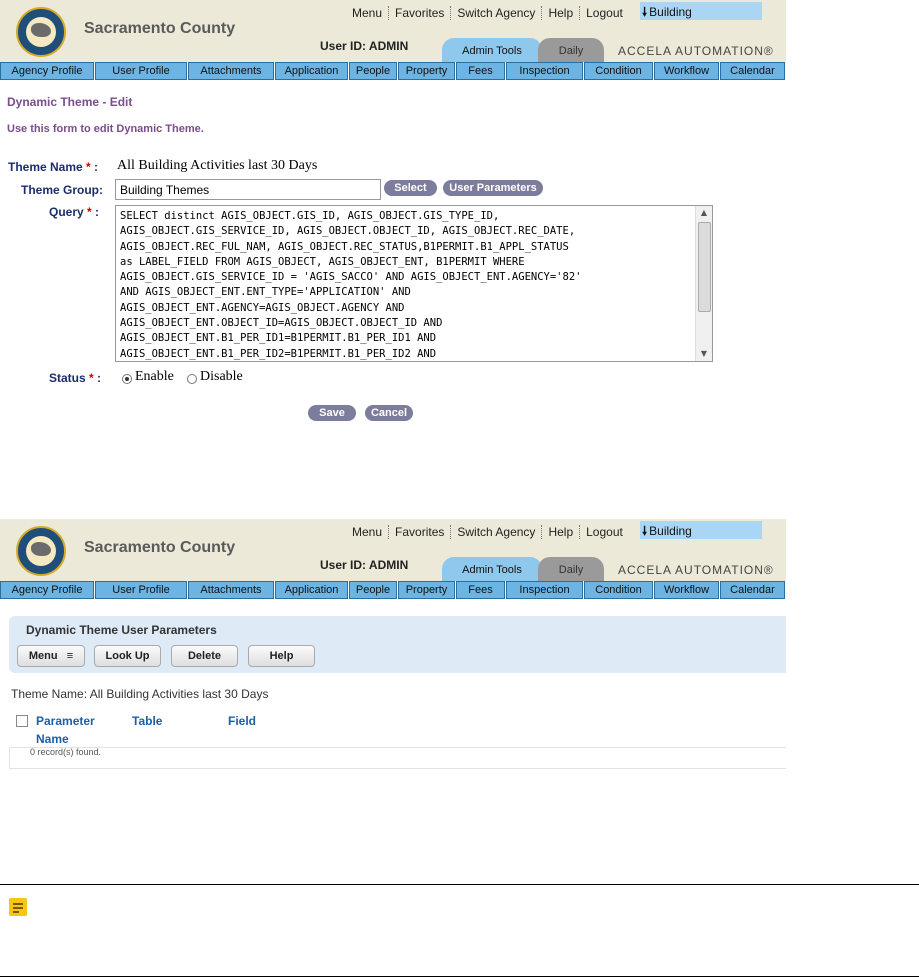 Image resolution: width=919 pixels, height=977 pixels. Describe the element at coordinates (74, 212) in the screenshot. I see `query-label: Query * :` at that location.